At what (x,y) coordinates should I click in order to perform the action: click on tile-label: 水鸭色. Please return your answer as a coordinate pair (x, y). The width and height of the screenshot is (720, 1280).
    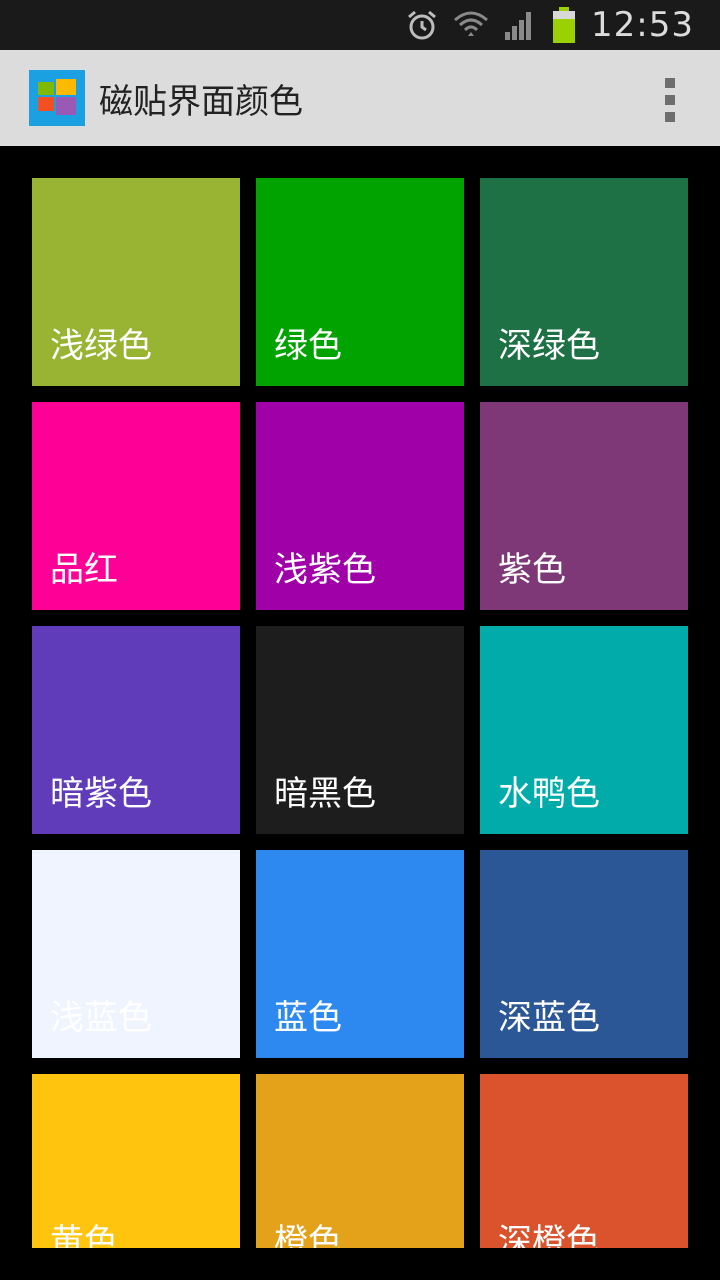
    Looking at the image, I should click on (549, 794).